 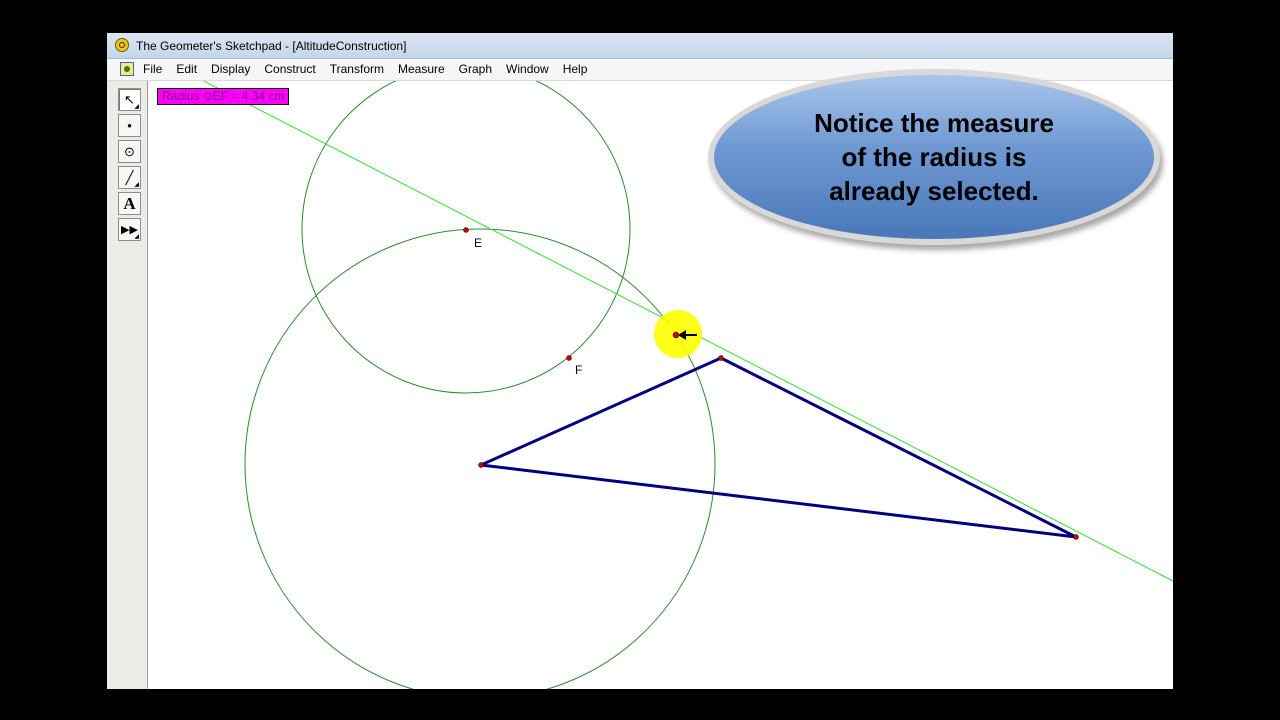 What do you see at coordinates (569, 358) in the screenshot?
I see `point-f` at bounding box center [569, 358].